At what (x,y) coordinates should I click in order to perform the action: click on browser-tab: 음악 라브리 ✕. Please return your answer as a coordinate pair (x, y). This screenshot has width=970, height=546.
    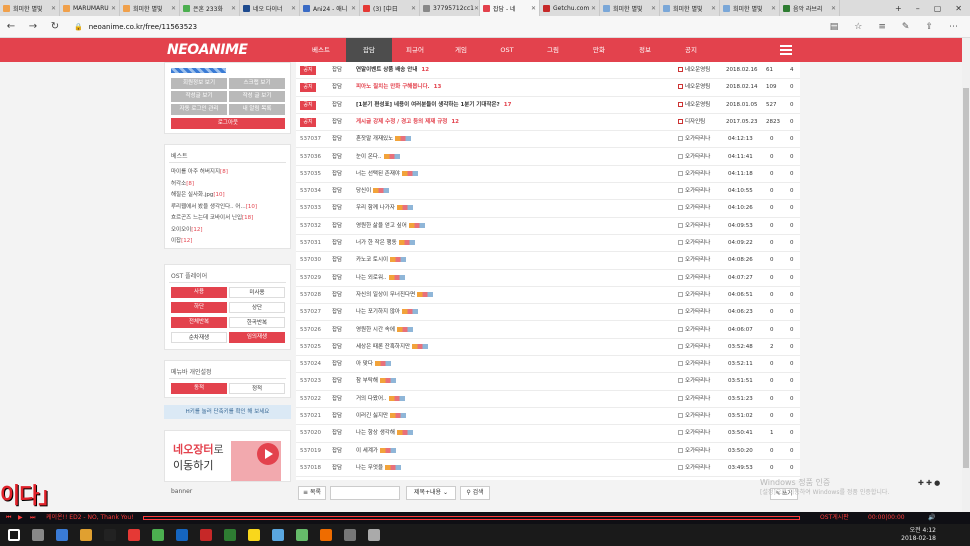
    Looking at the image, I should click on (810, 8).